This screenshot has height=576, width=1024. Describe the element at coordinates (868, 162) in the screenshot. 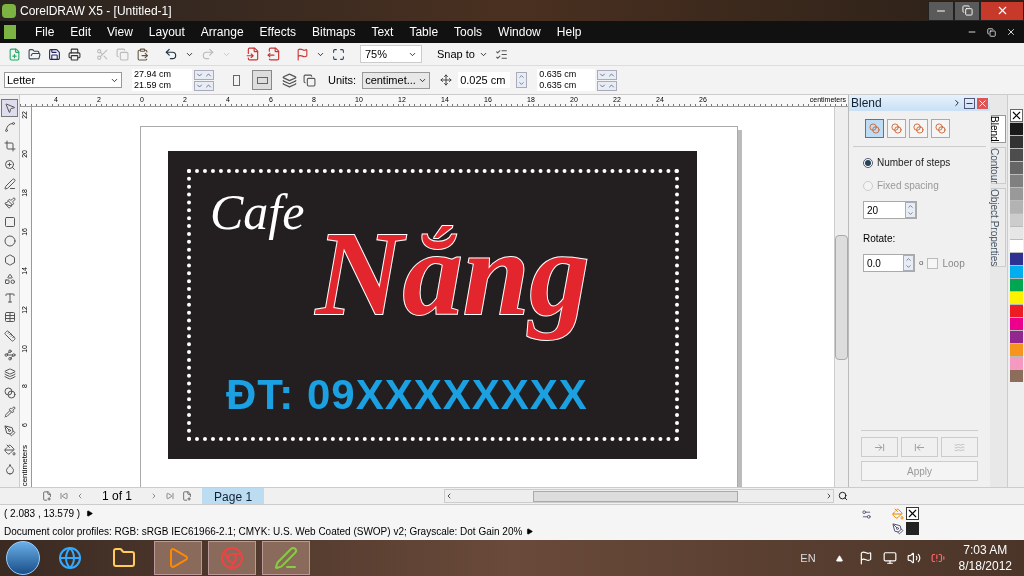

I see `radio-button` at that location.